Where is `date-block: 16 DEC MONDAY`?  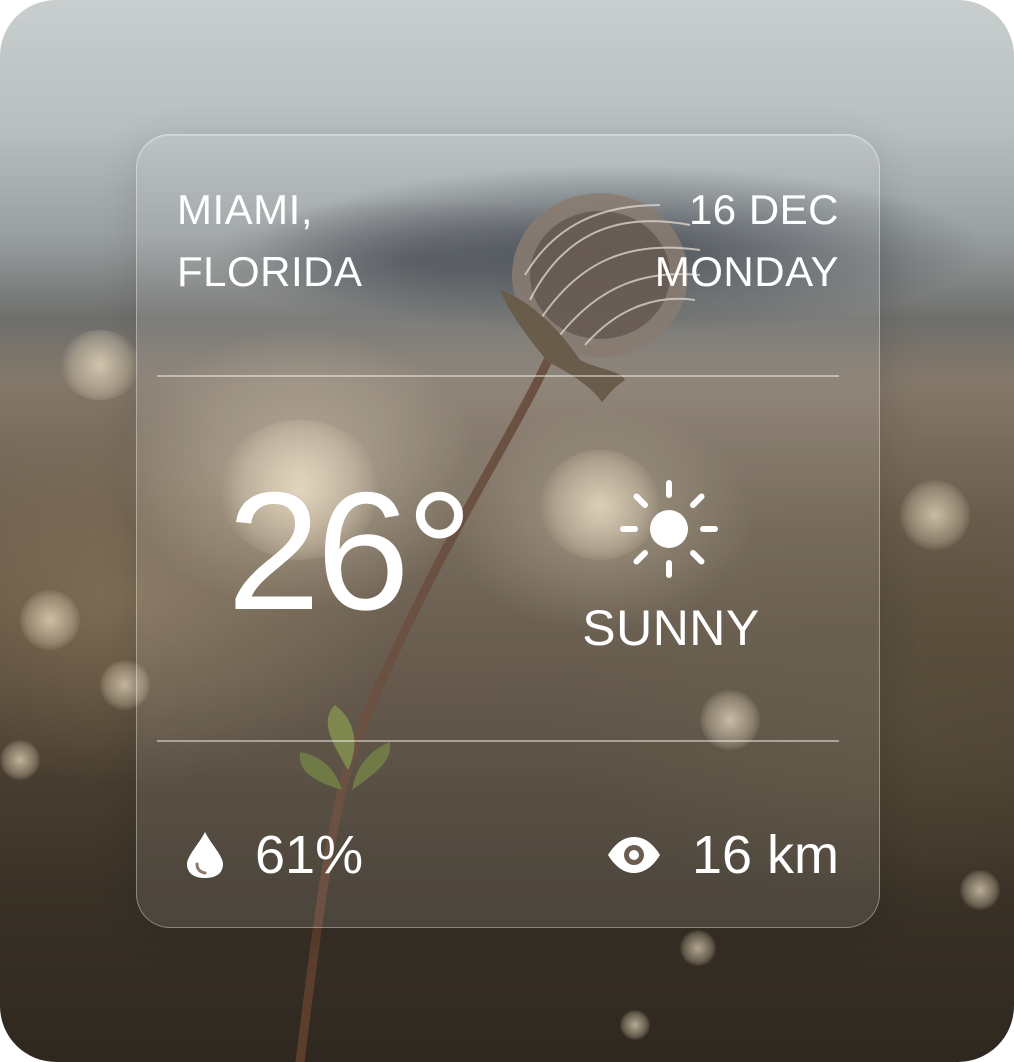
date-block: 16 DEC MONDAY is located at coordinates (747, 241).